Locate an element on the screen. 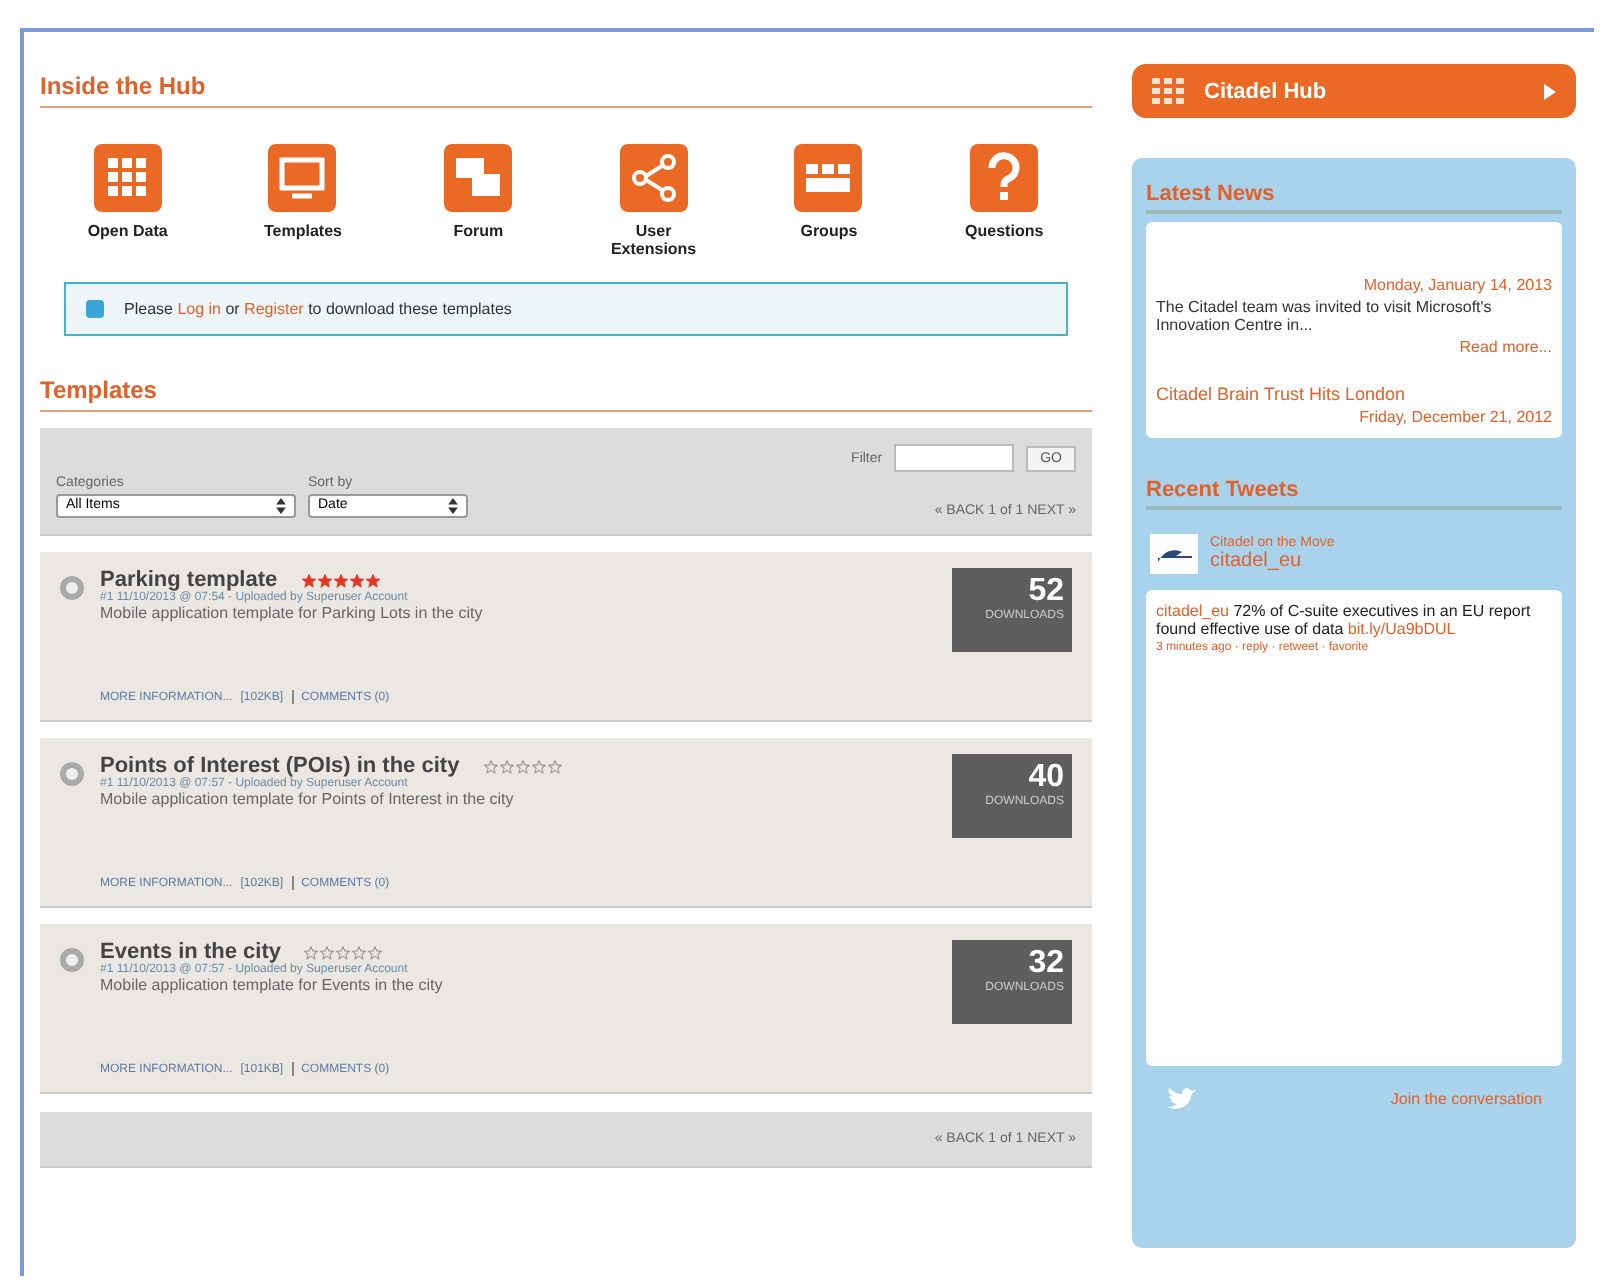 The image size is (1602, 1284). template-title: Events in the city is located at coordinates (190, 952).